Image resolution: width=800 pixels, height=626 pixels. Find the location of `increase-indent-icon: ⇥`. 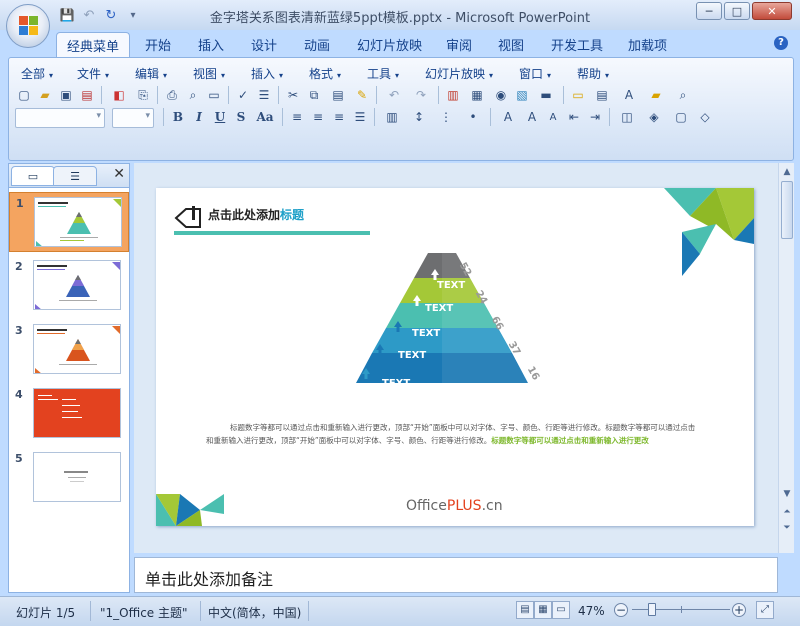

increase-indent-icon: ⇥ is located at coordinates (595, 117).